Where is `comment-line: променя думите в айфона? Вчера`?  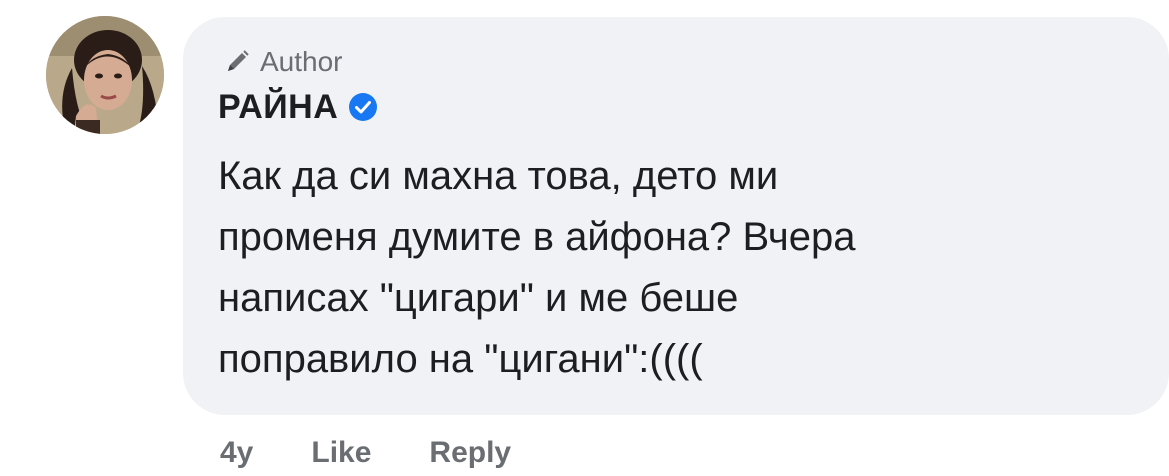 comment-line: променя думите в айфона? Вчера is located at coordinates (537, 237).